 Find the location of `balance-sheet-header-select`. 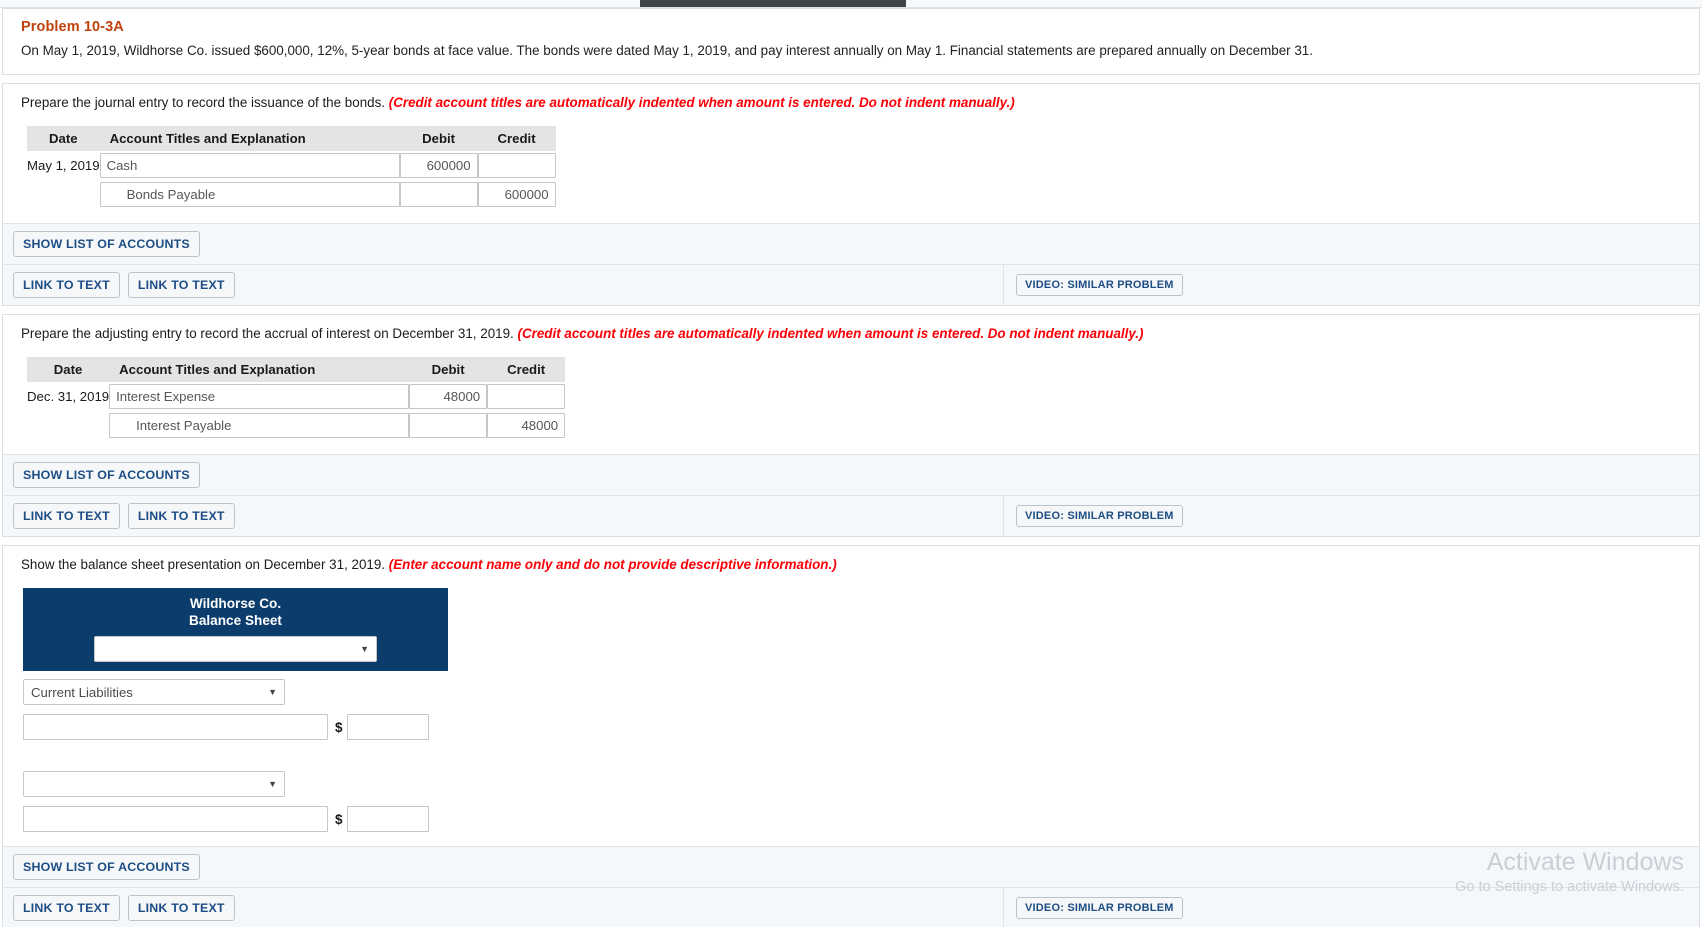

balance-sheet-header-select is located at coordinates (235, 649).